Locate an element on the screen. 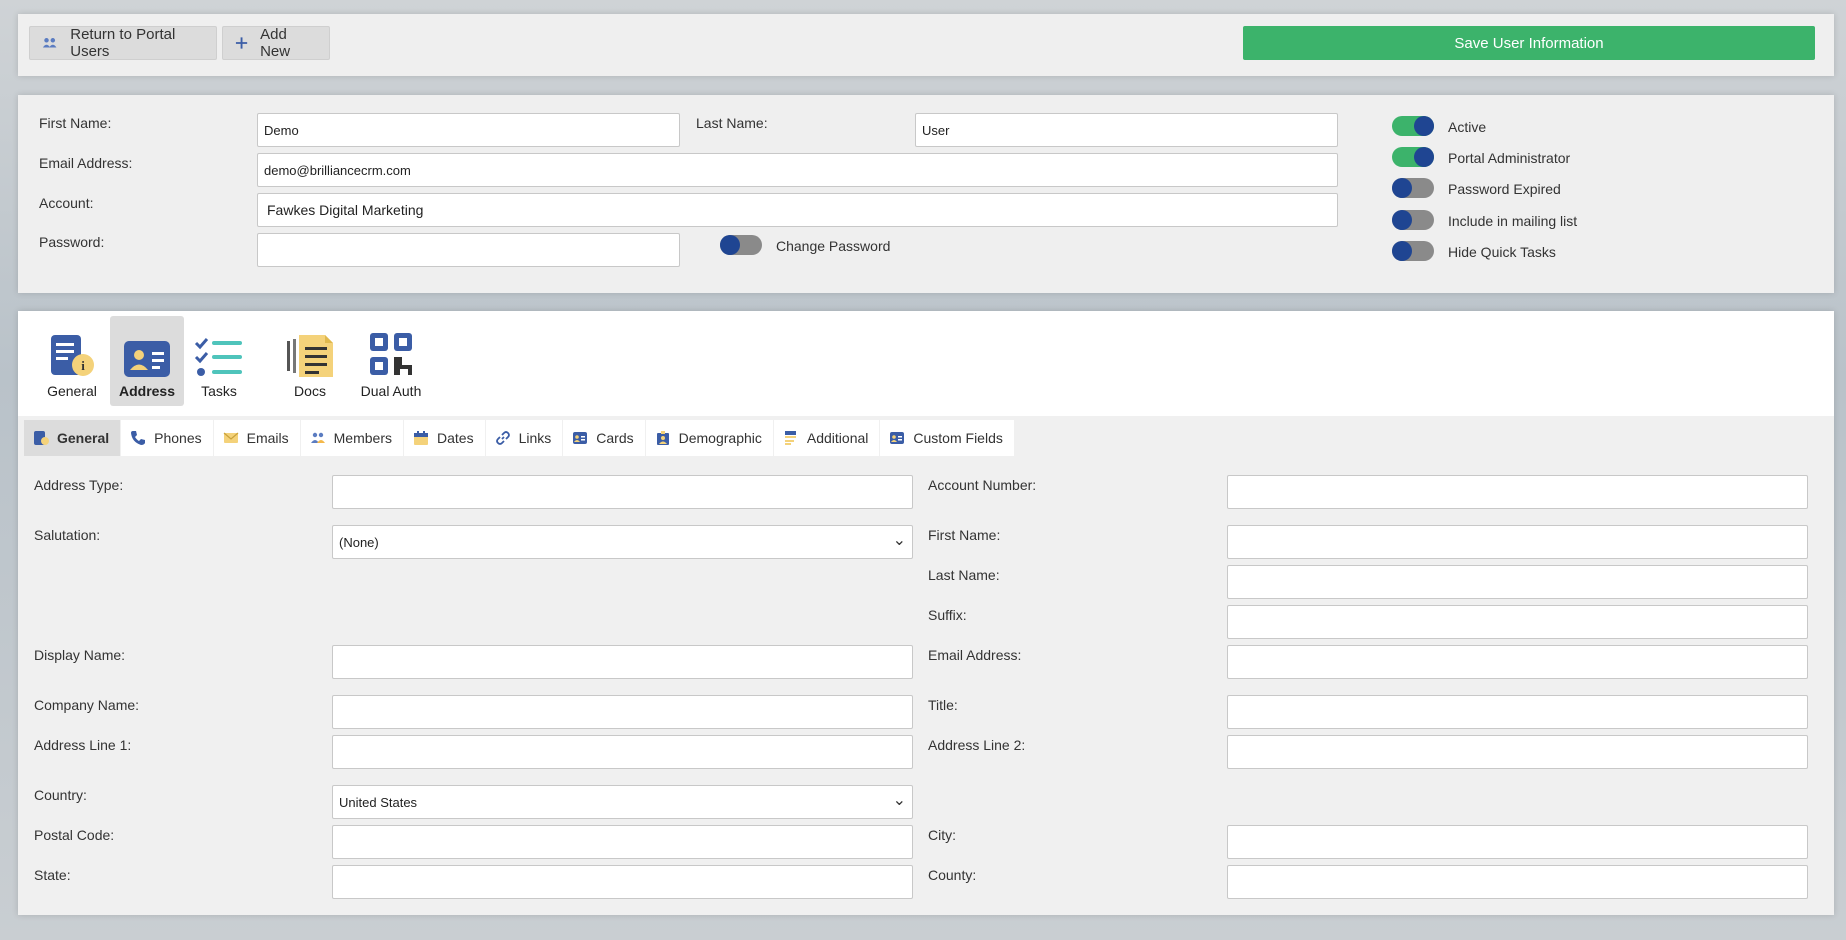 This screenshot has width=1846, height=940. sub-tab-label: Links is located at coordinates (535, 438).